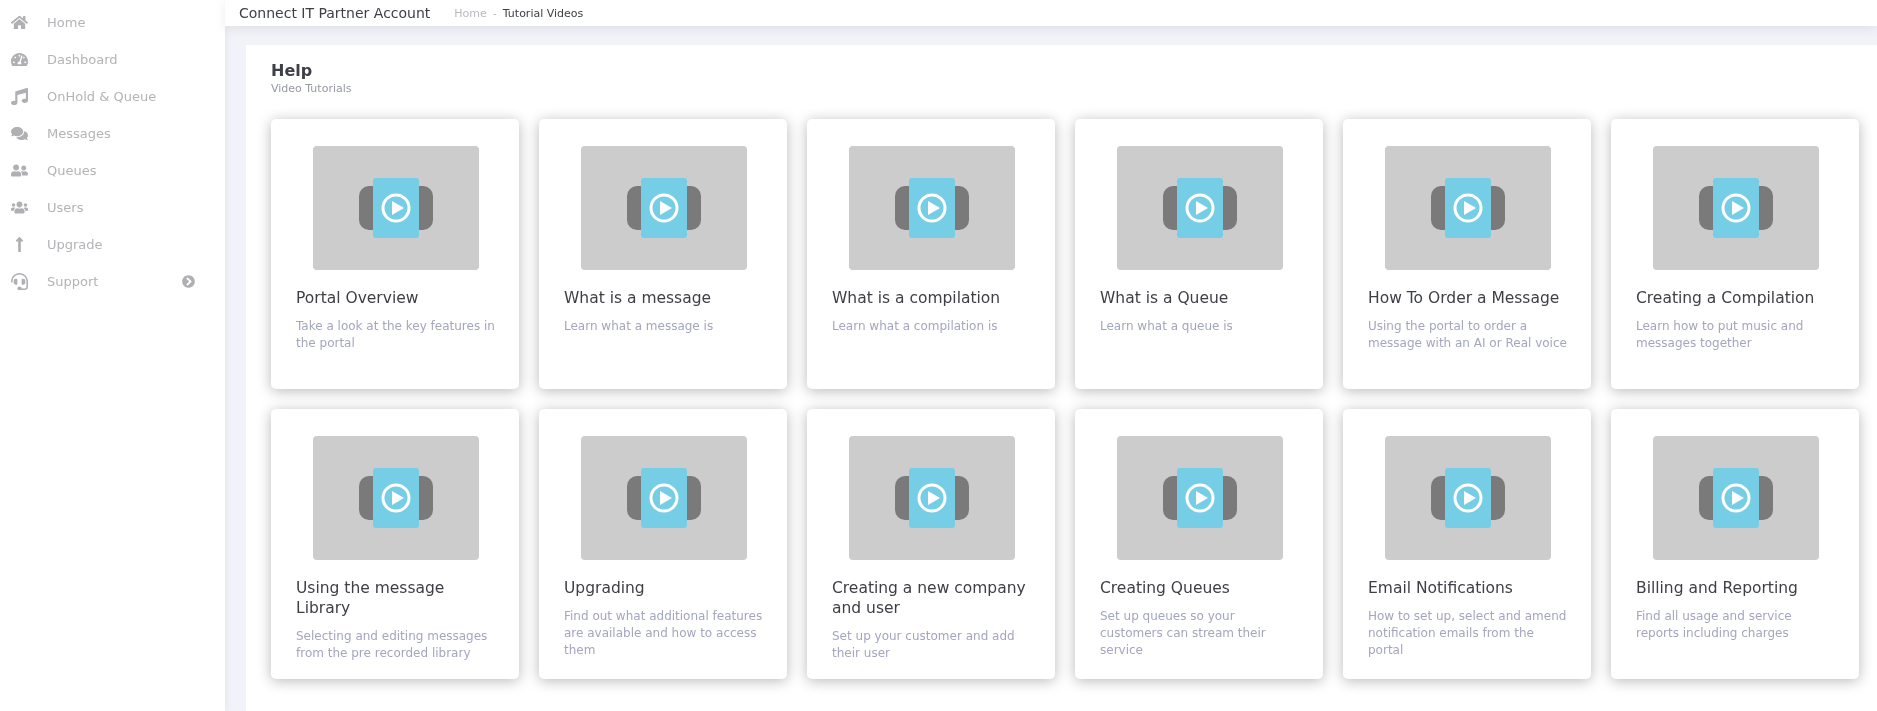 This screenshot has width=1877, height=711. I want to click on video-card: What is a compilation Learn what a compilation is, so click(931, 254).